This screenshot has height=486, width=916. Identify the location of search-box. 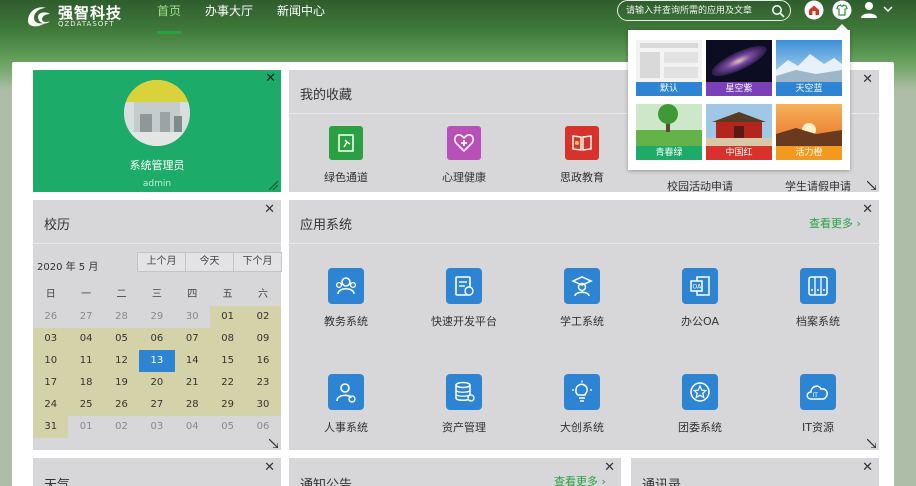
(704, 10).